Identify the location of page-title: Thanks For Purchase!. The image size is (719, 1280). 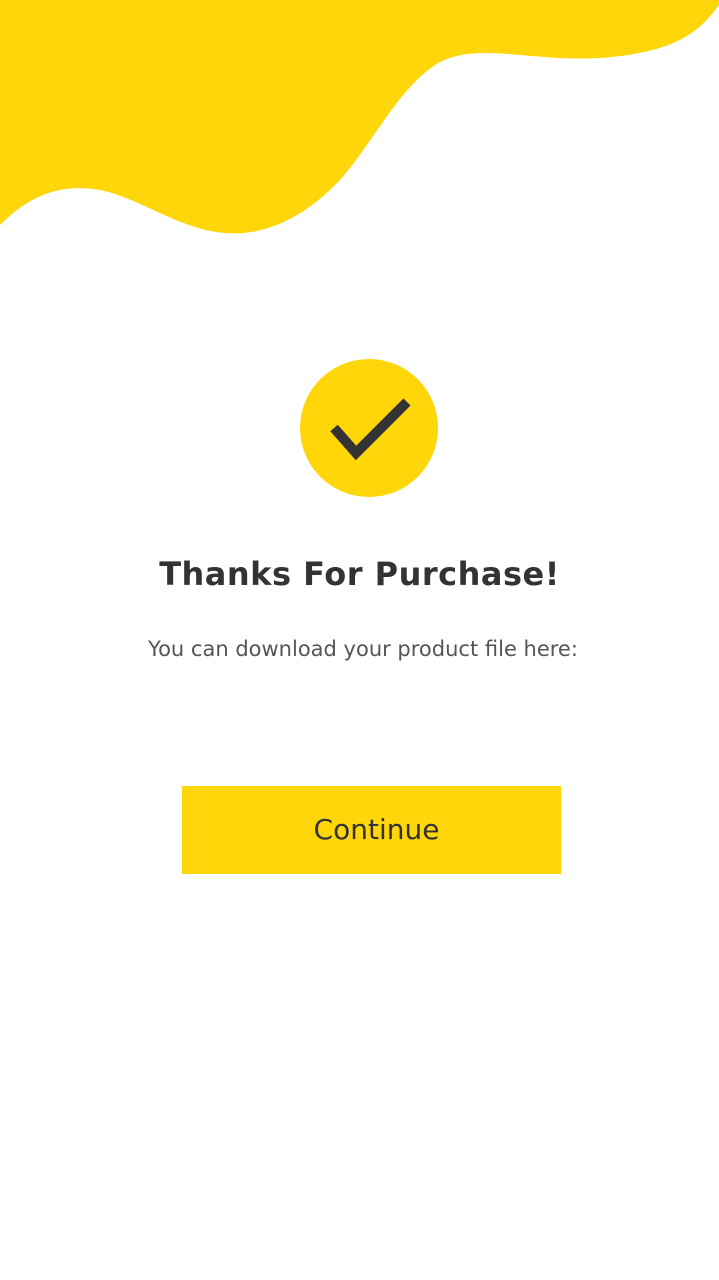
(359, 574).